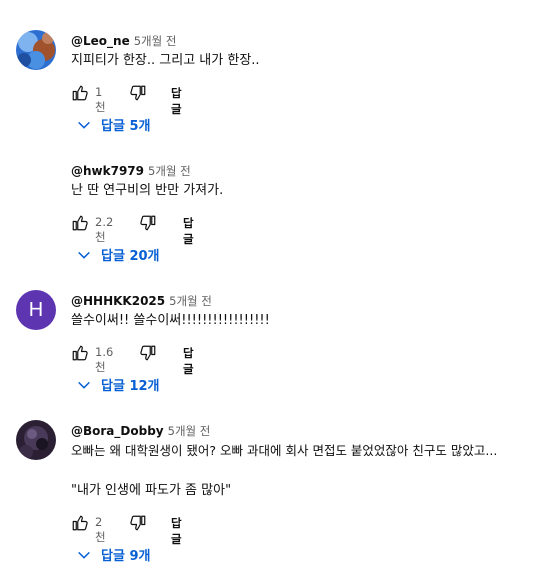 This screenshot has height=571, width=550. Describe the element at coordinates (107, 171) in the screenshot. I see `author-name: @hwk7979` at that location.